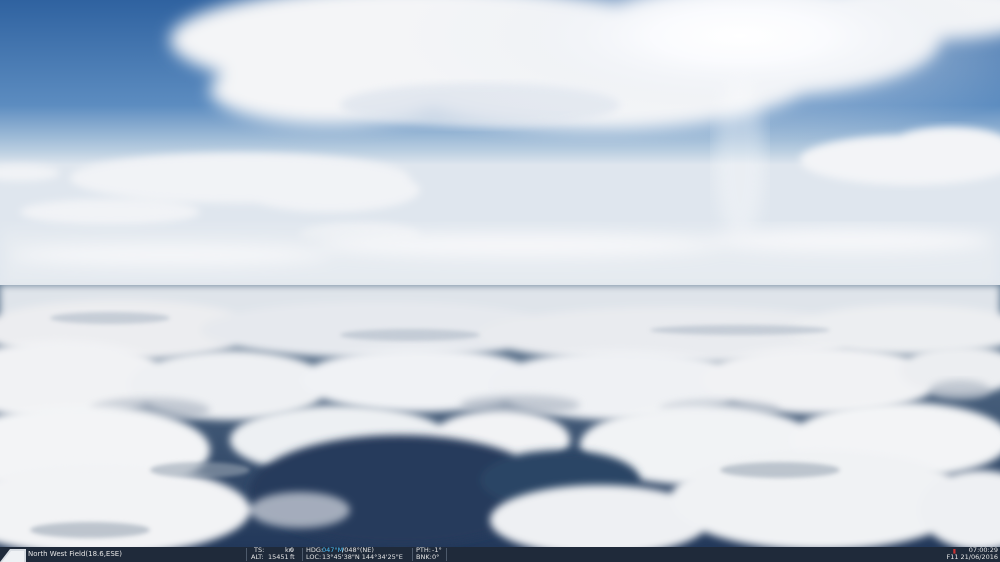 The width and height of the screenshot is (1000, 562). Describe the element at coordinates (314, 557) in the screenshot. I see `loc-label: LOC:` at that location.